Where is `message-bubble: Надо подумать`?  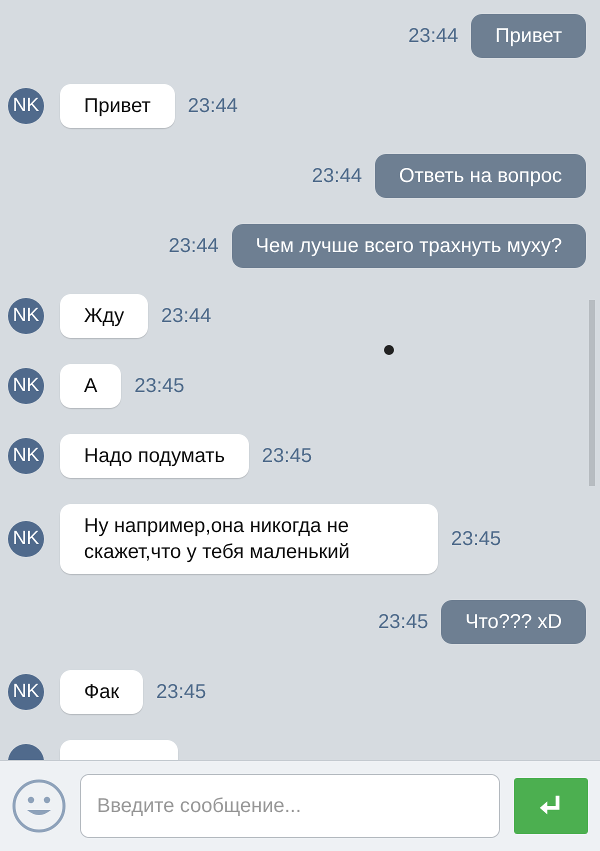
message-bubble: Надо подумать is located at coordinates (154, 456).